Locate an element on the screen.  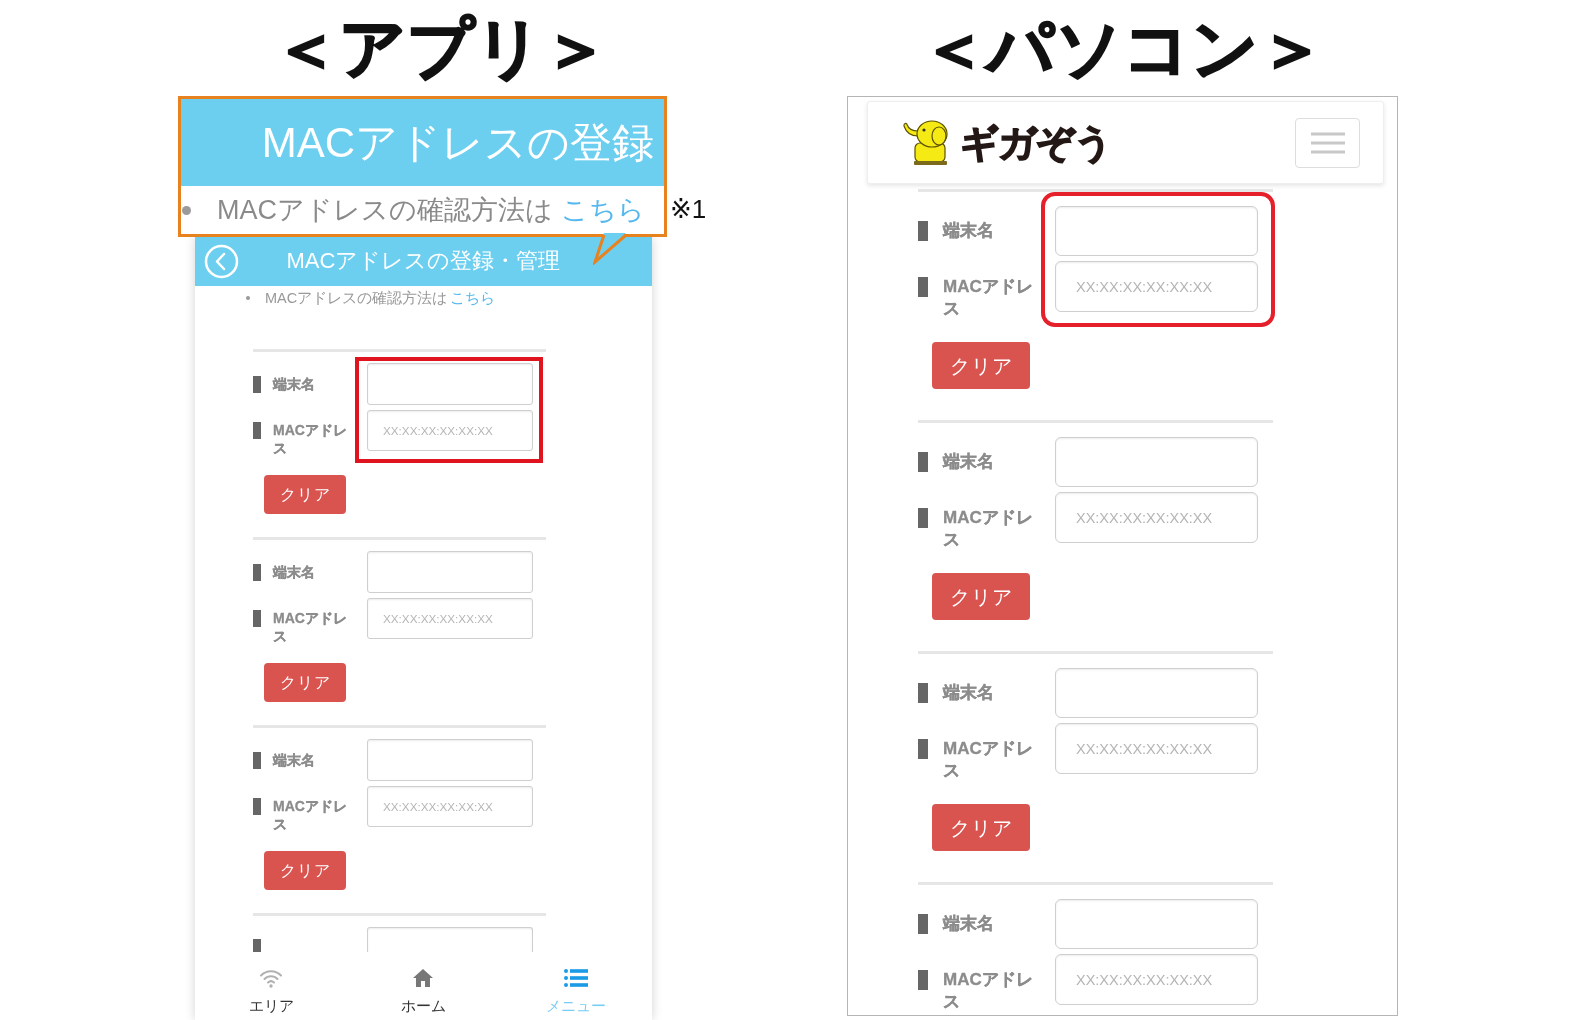
menu-icon is located at coordinates (1327, 142).